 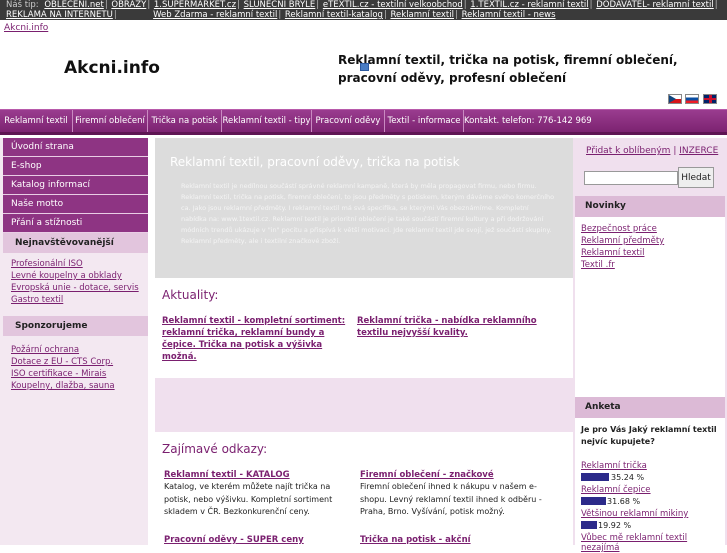 I want to click on poll-option: Vůbec mě reklamní textil nezajímá, so click(x=654, y=543).